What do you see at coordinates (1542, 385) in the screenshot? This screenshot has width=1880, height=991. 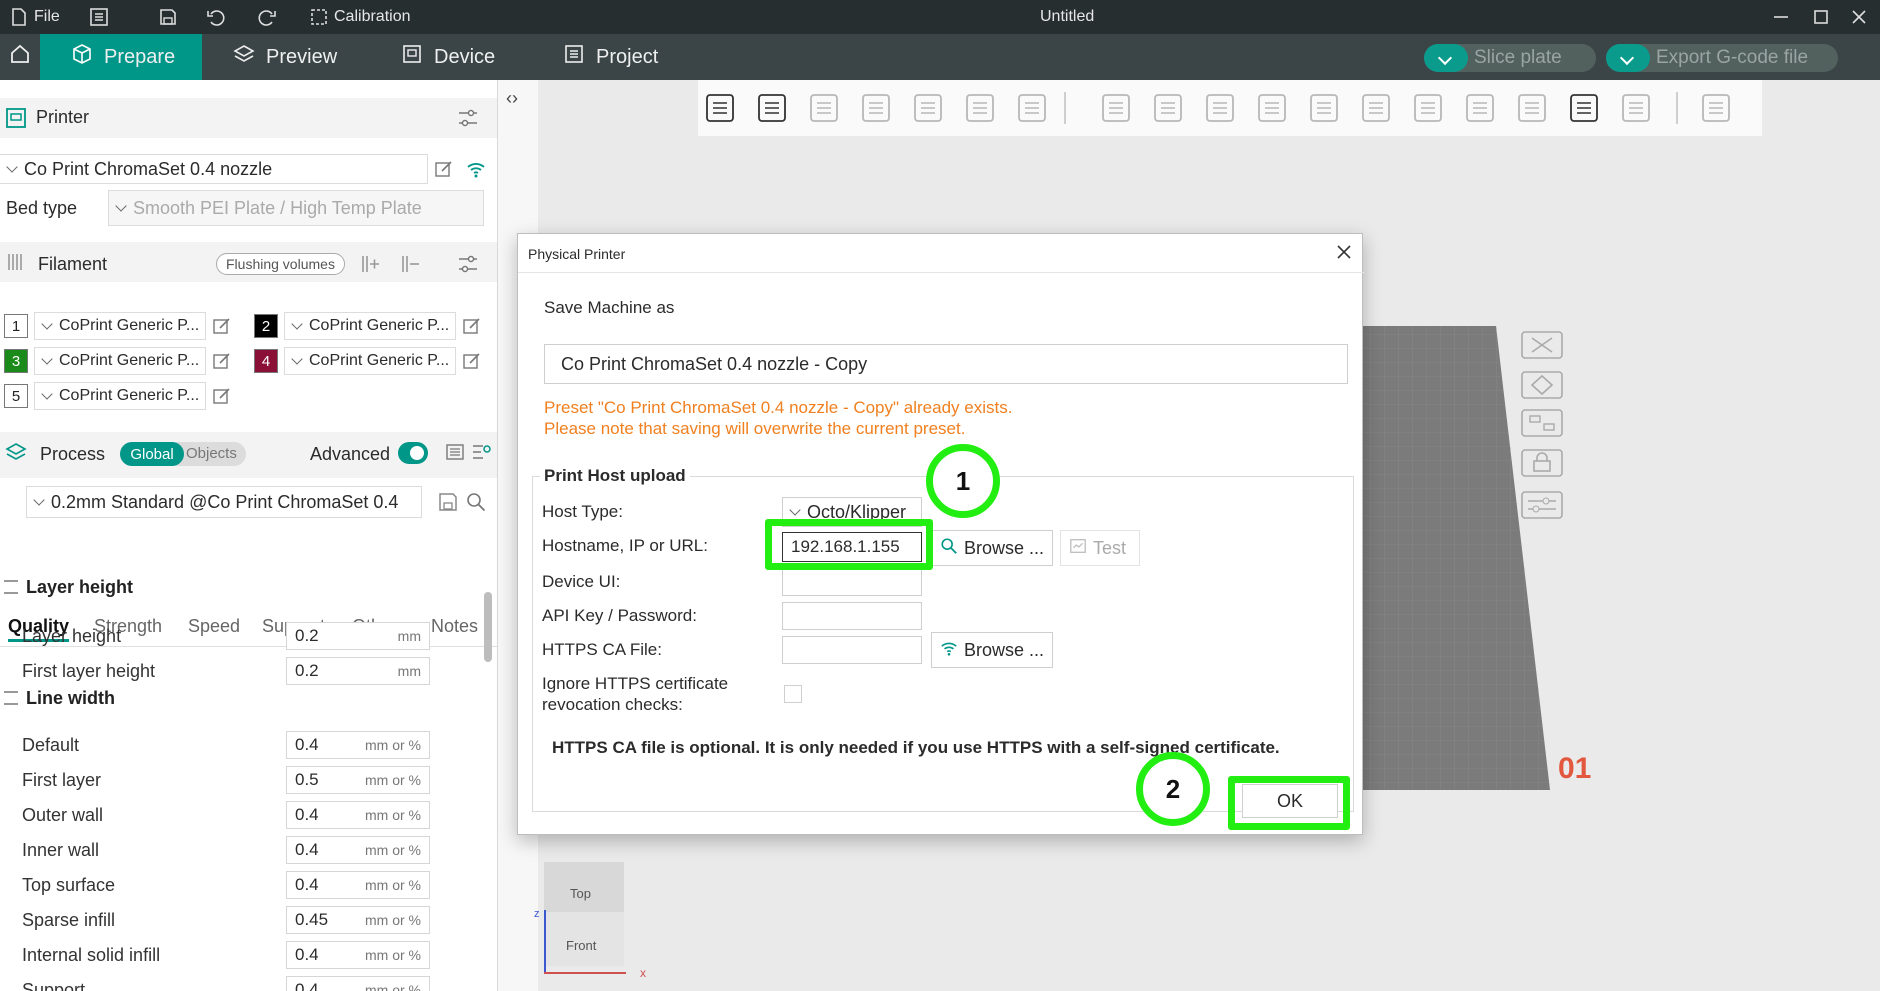 I see `plate-orient-icon` at bounding box center [1542, 385].